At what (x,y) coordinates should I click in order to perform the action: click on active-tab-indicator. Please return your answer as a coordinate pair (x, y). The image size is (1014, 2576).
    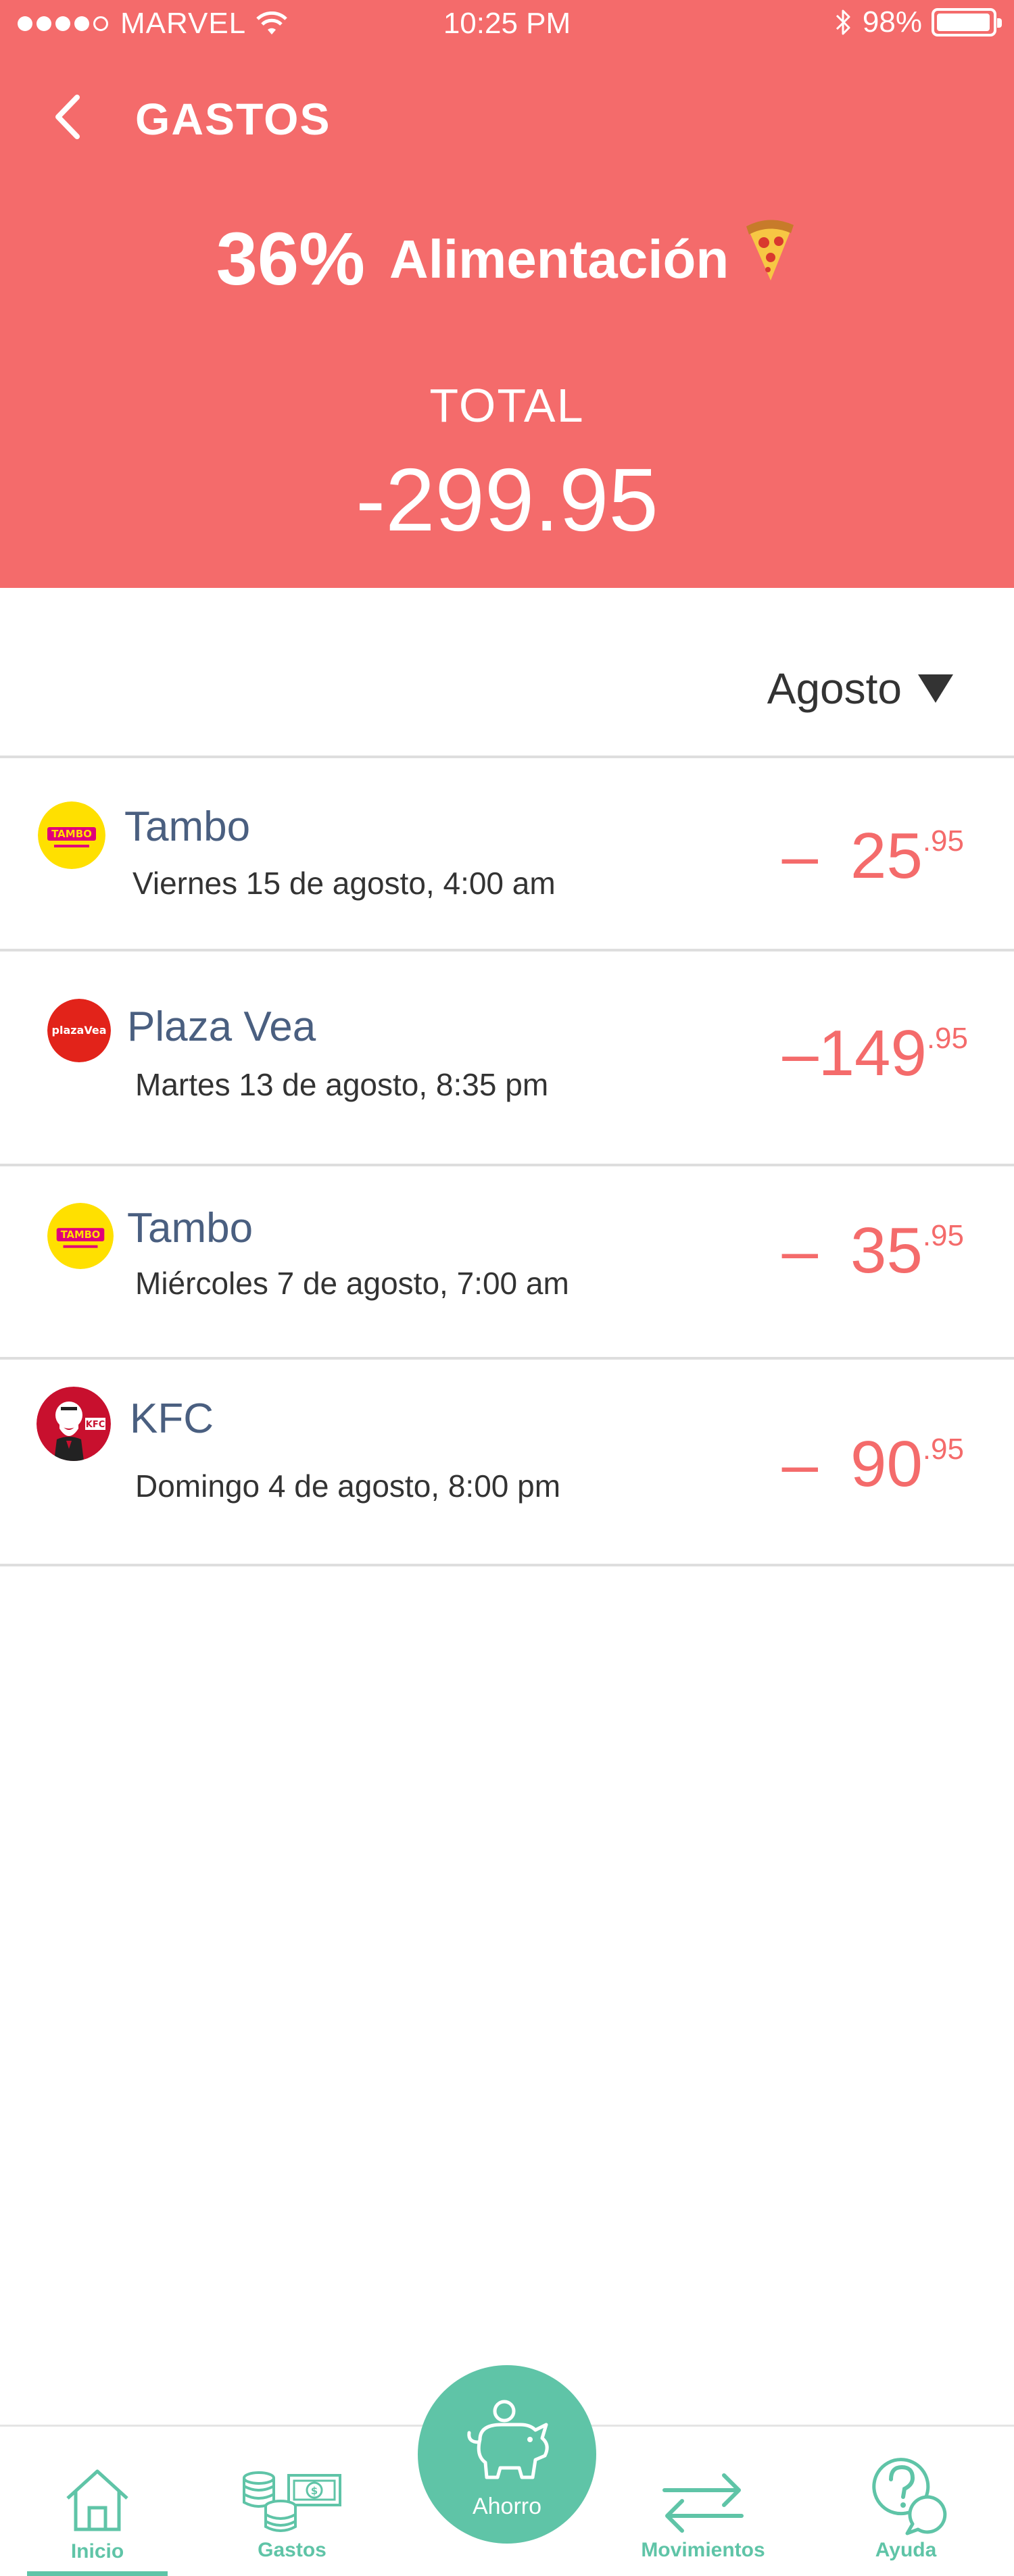
    Looking at the image, I should click on (97, 2573).